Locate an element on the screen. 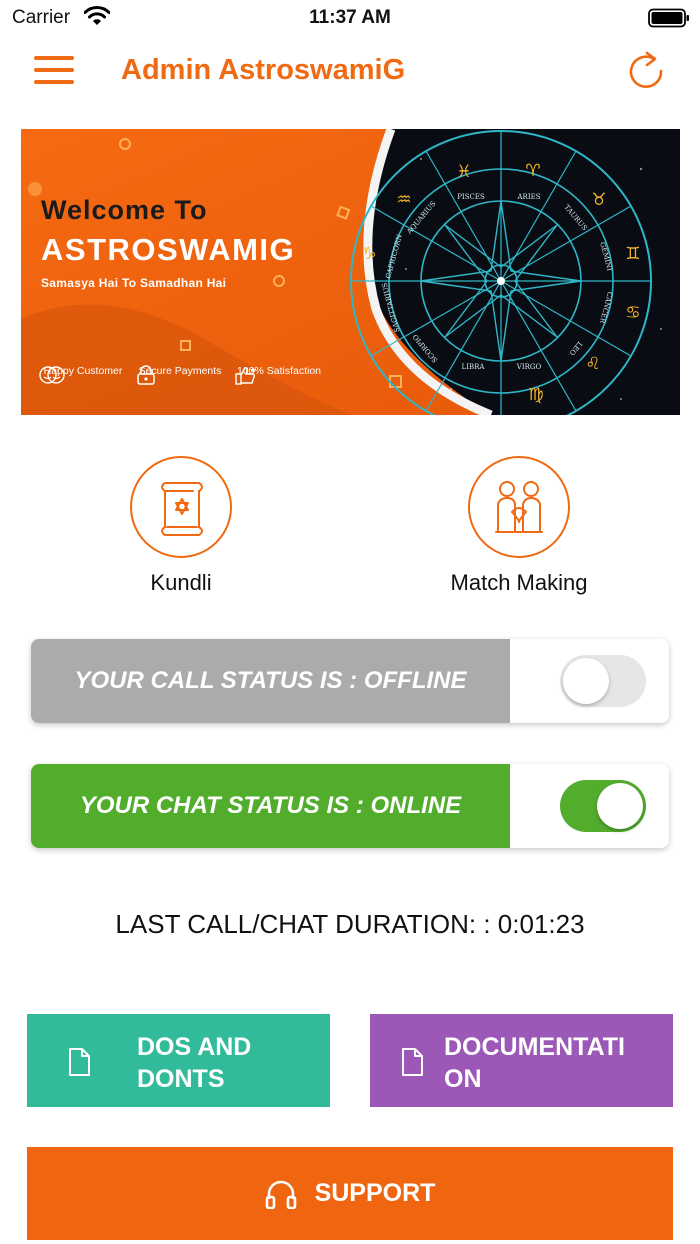 This screenshot has height=1244, width=700. couple-icon is located at coordinates (519, 507).